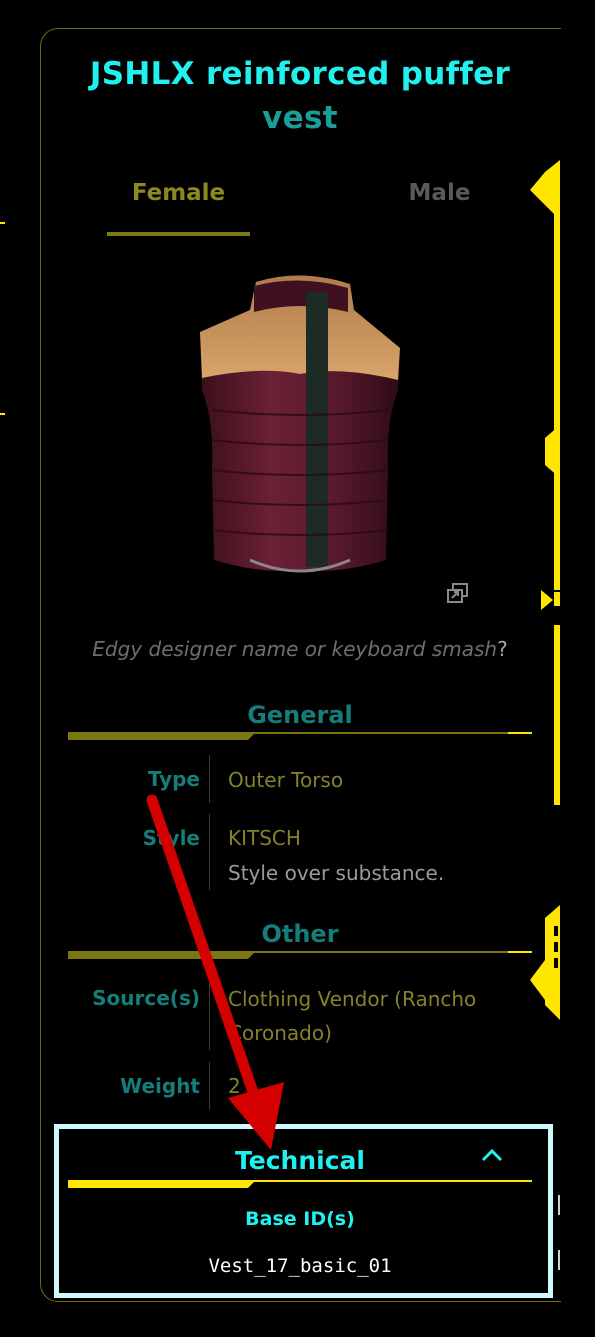  Describe the element at coordinates (492, 1155) in the screenshot. I see `chevron-up-icon` at that location.